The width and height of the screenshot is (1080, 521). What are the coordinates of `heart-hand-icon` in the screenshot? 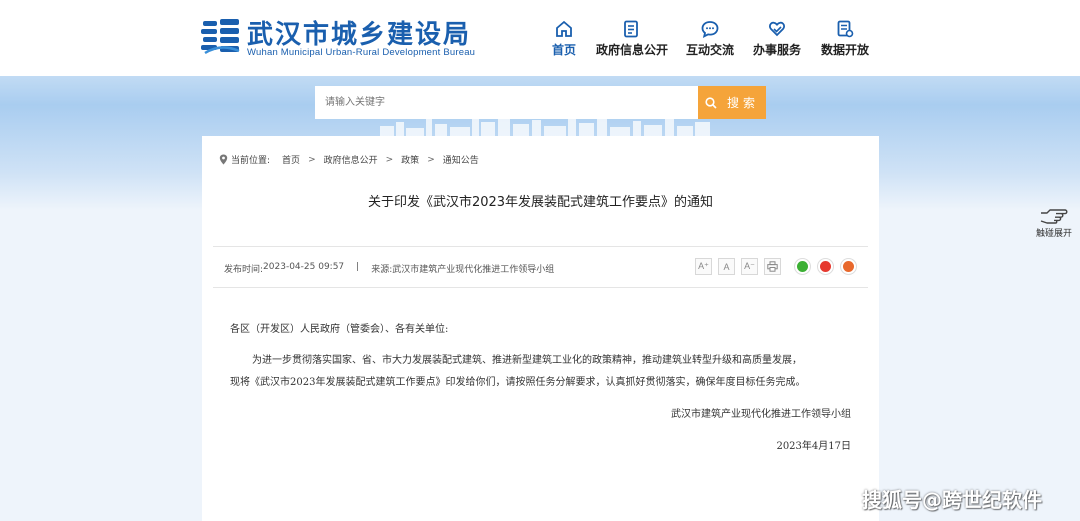 It's located at (777, 29).